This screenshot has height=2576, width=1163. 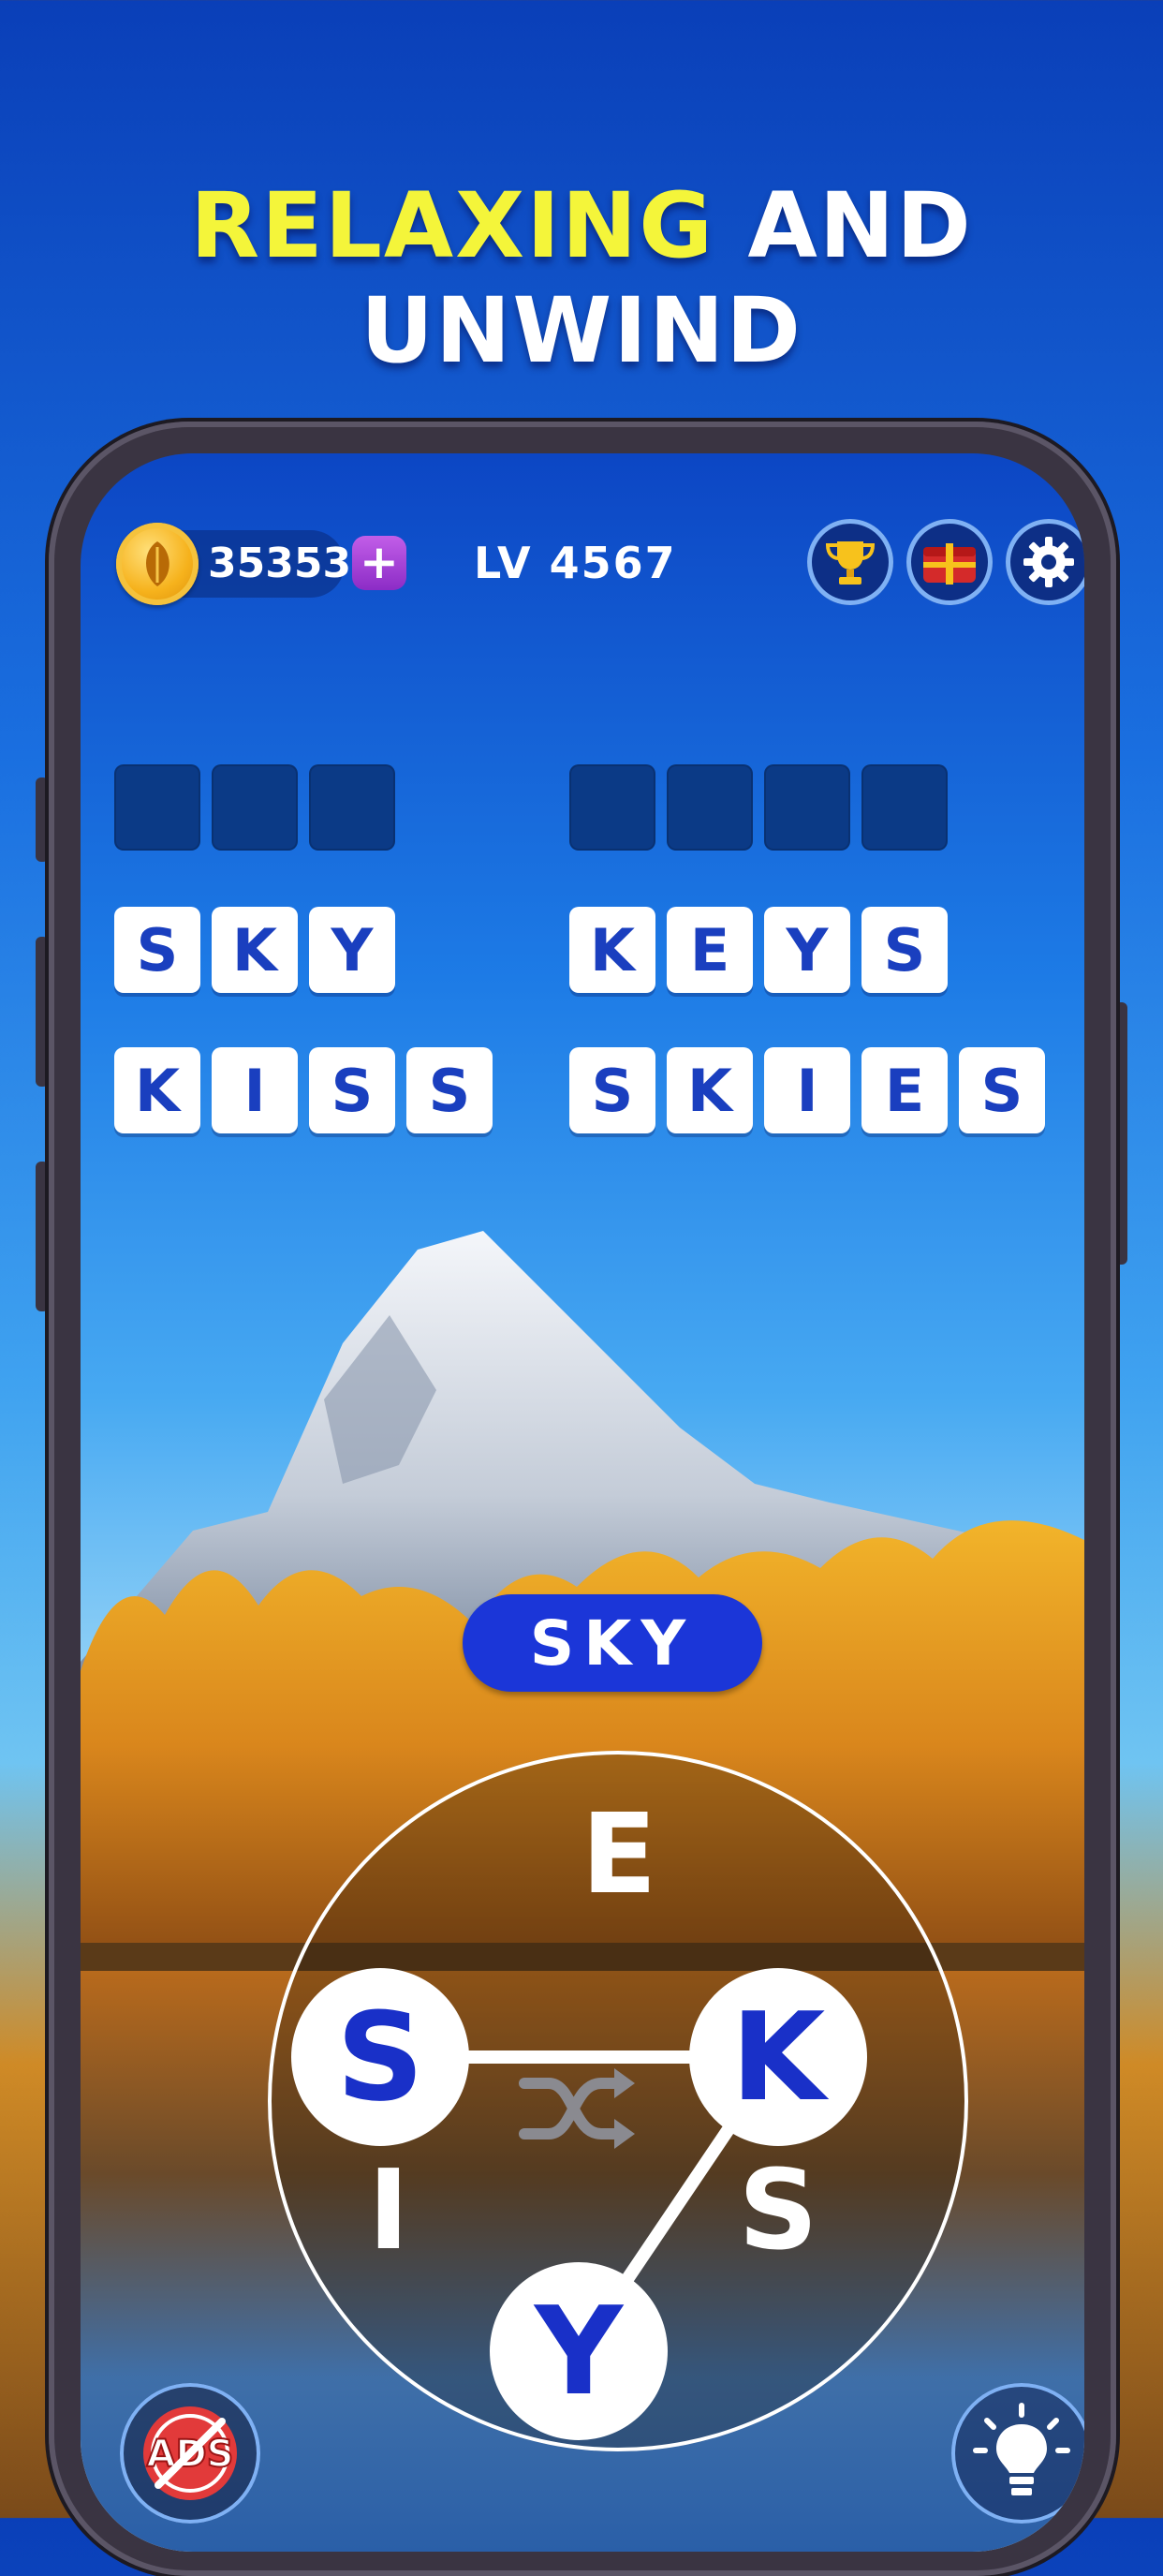 I want to click on no-ads-button: ADS, so click(x=190, y=2453).